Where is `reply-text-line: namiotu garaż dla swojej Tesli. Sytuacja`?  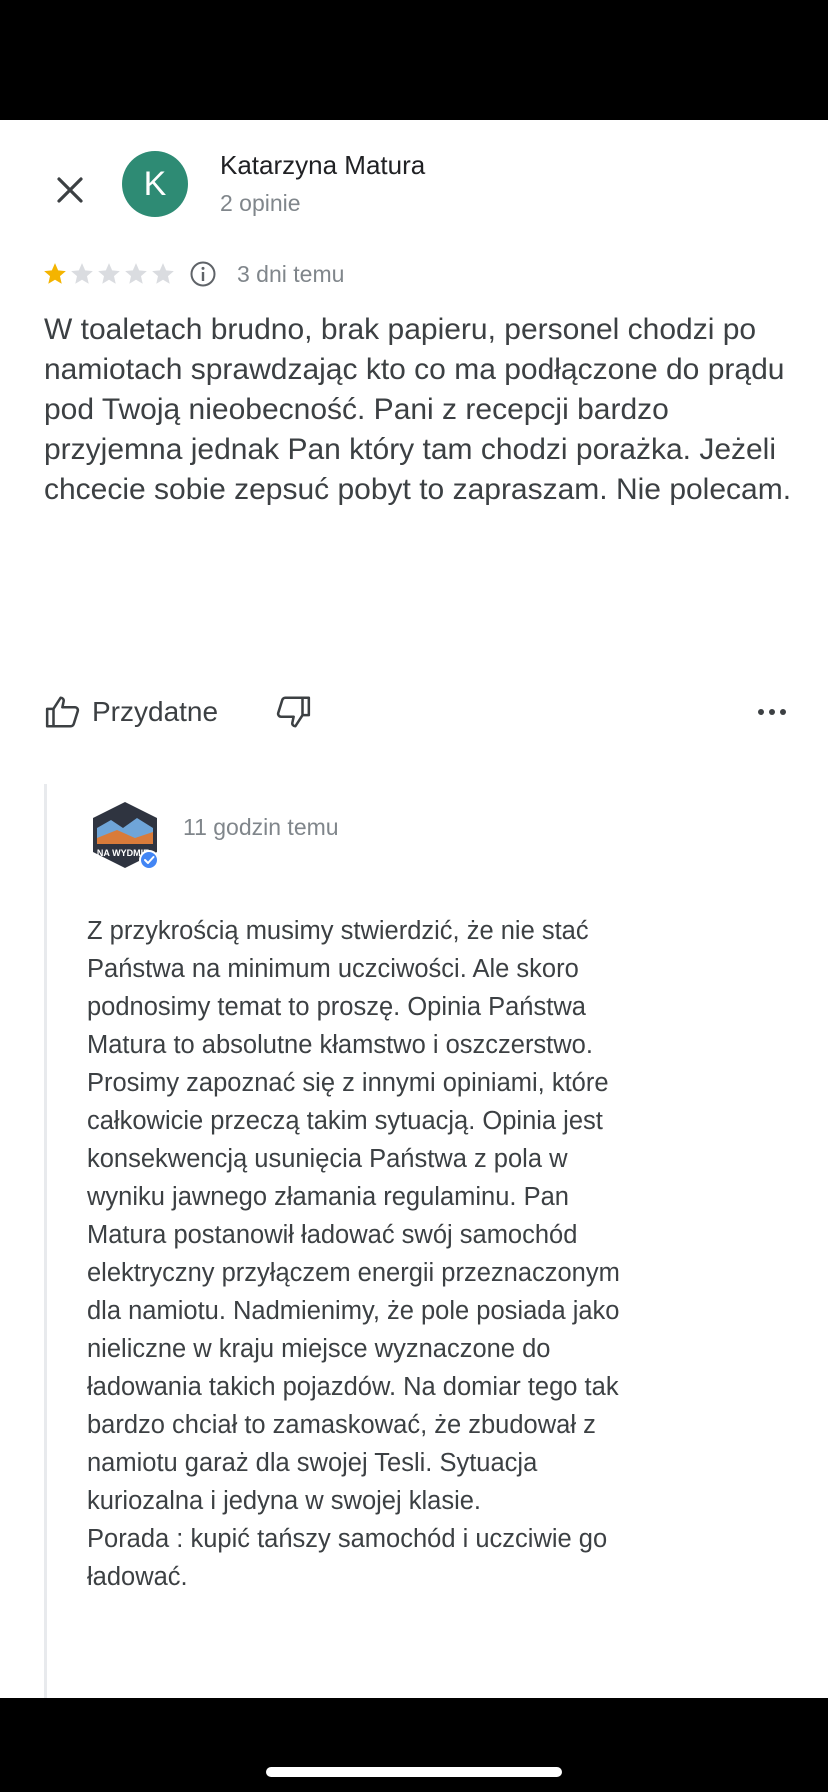 reply-text-line: namiotu garaż dla swojej Tesli. Sytuacja is located at coordinates (312, 1463).